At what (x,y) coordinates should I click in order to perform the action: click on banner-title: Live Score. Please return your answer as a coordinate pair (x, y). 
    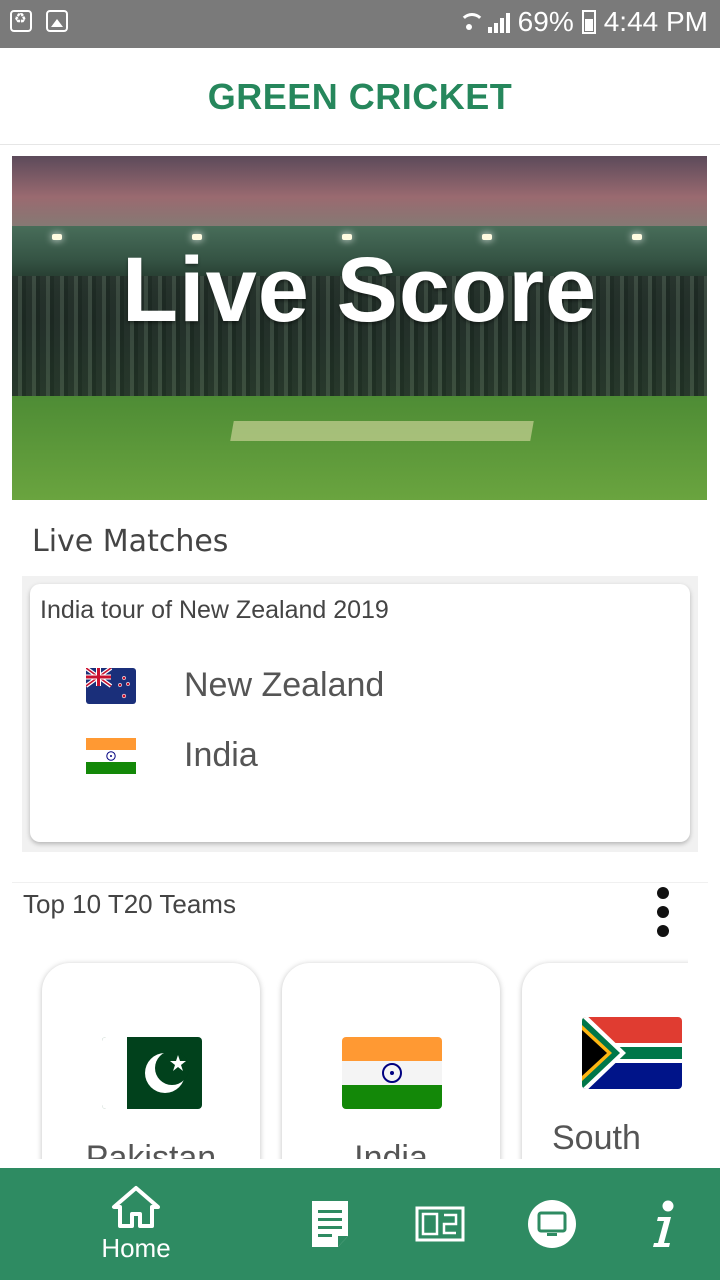
    Looking at the image, I should click on (359, 290).